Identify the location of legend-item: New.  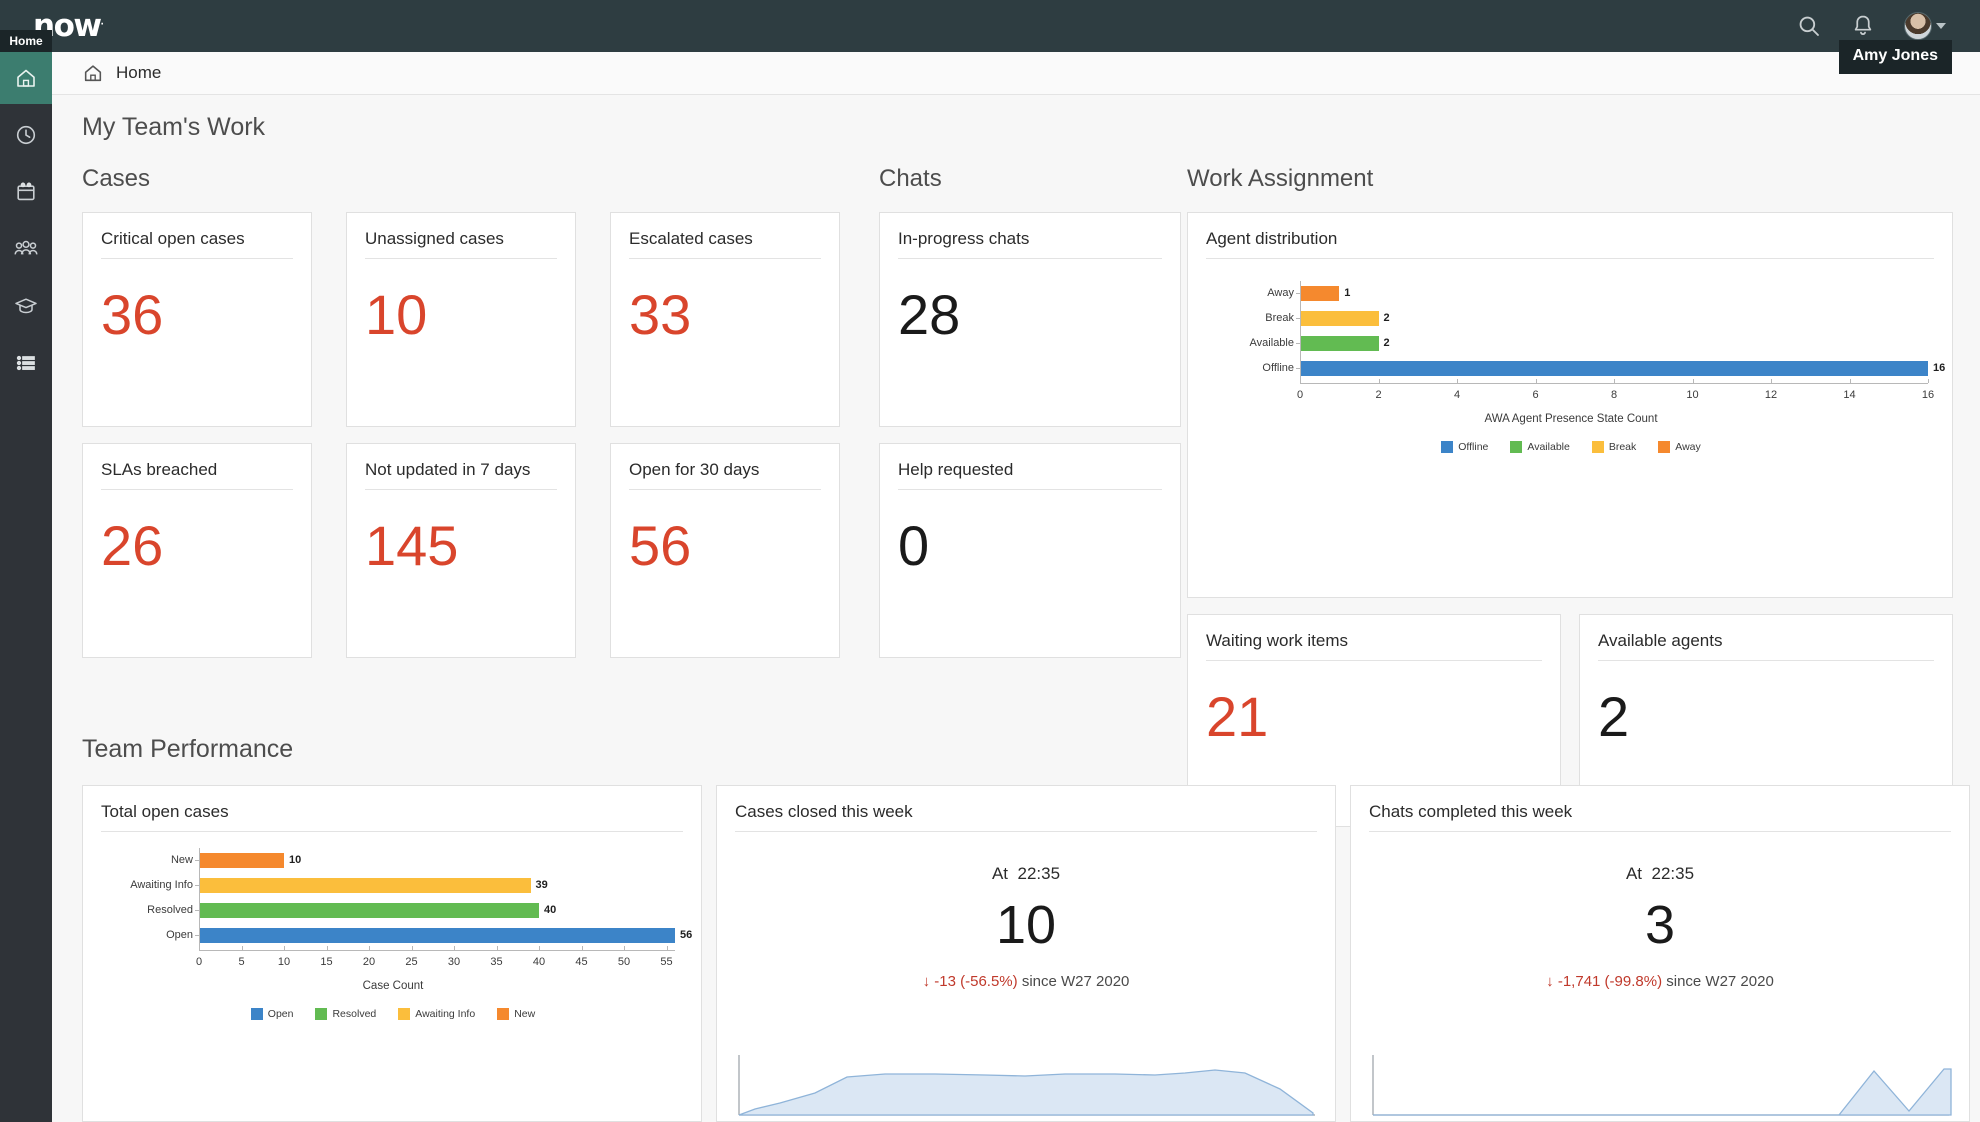
(516, 1013).